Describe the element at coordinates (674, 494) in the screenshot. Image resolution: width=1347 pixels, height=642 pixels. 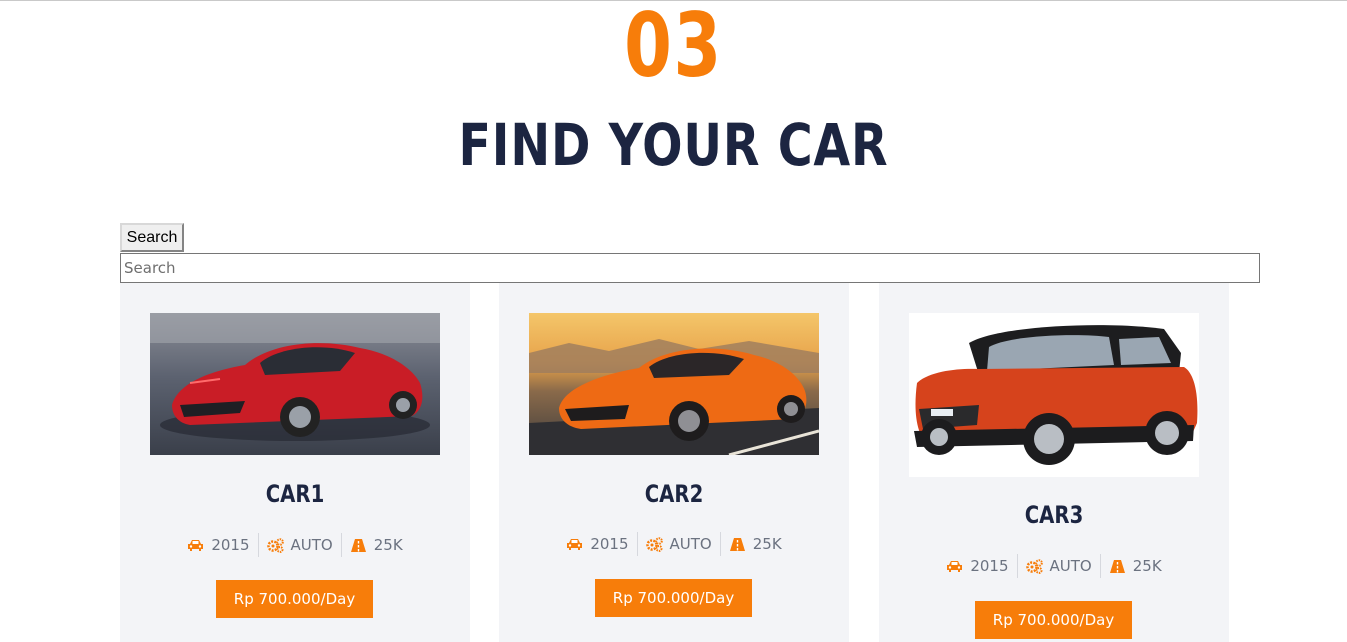
I see `car-name: CAR2` at that location.